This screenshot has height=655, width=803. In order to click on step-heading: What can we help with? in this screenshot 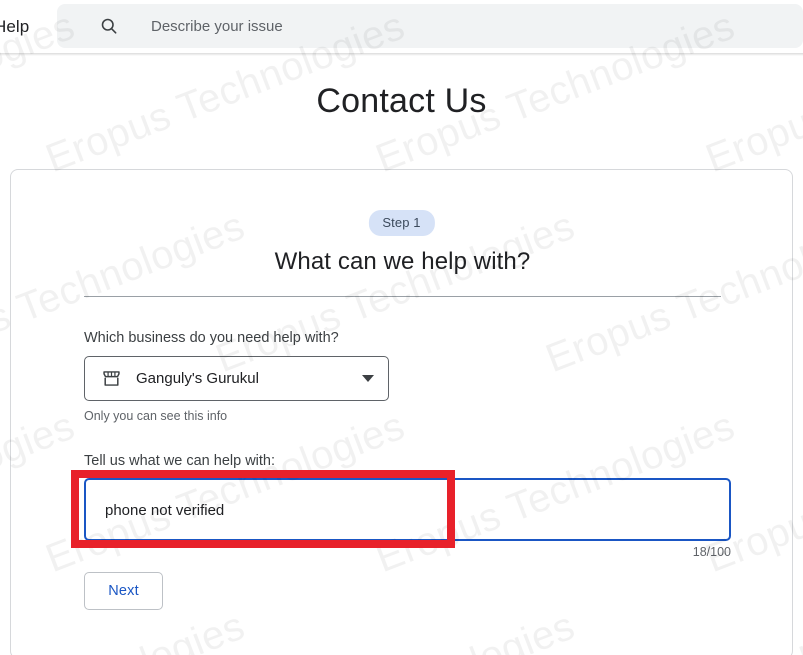, I will do `click(402, 261)`.